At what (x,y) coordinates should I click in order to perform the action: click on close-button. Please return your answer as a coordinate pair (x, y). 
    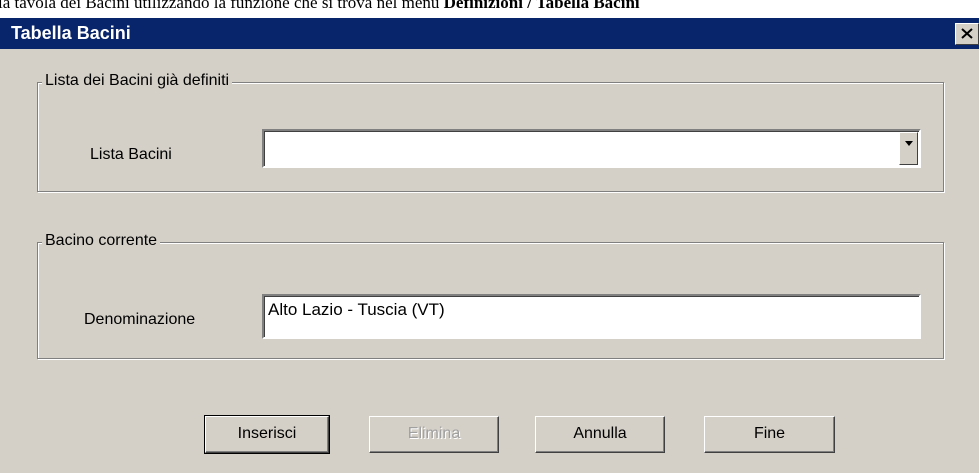
    Looking at the image, I should click on (967, 34).